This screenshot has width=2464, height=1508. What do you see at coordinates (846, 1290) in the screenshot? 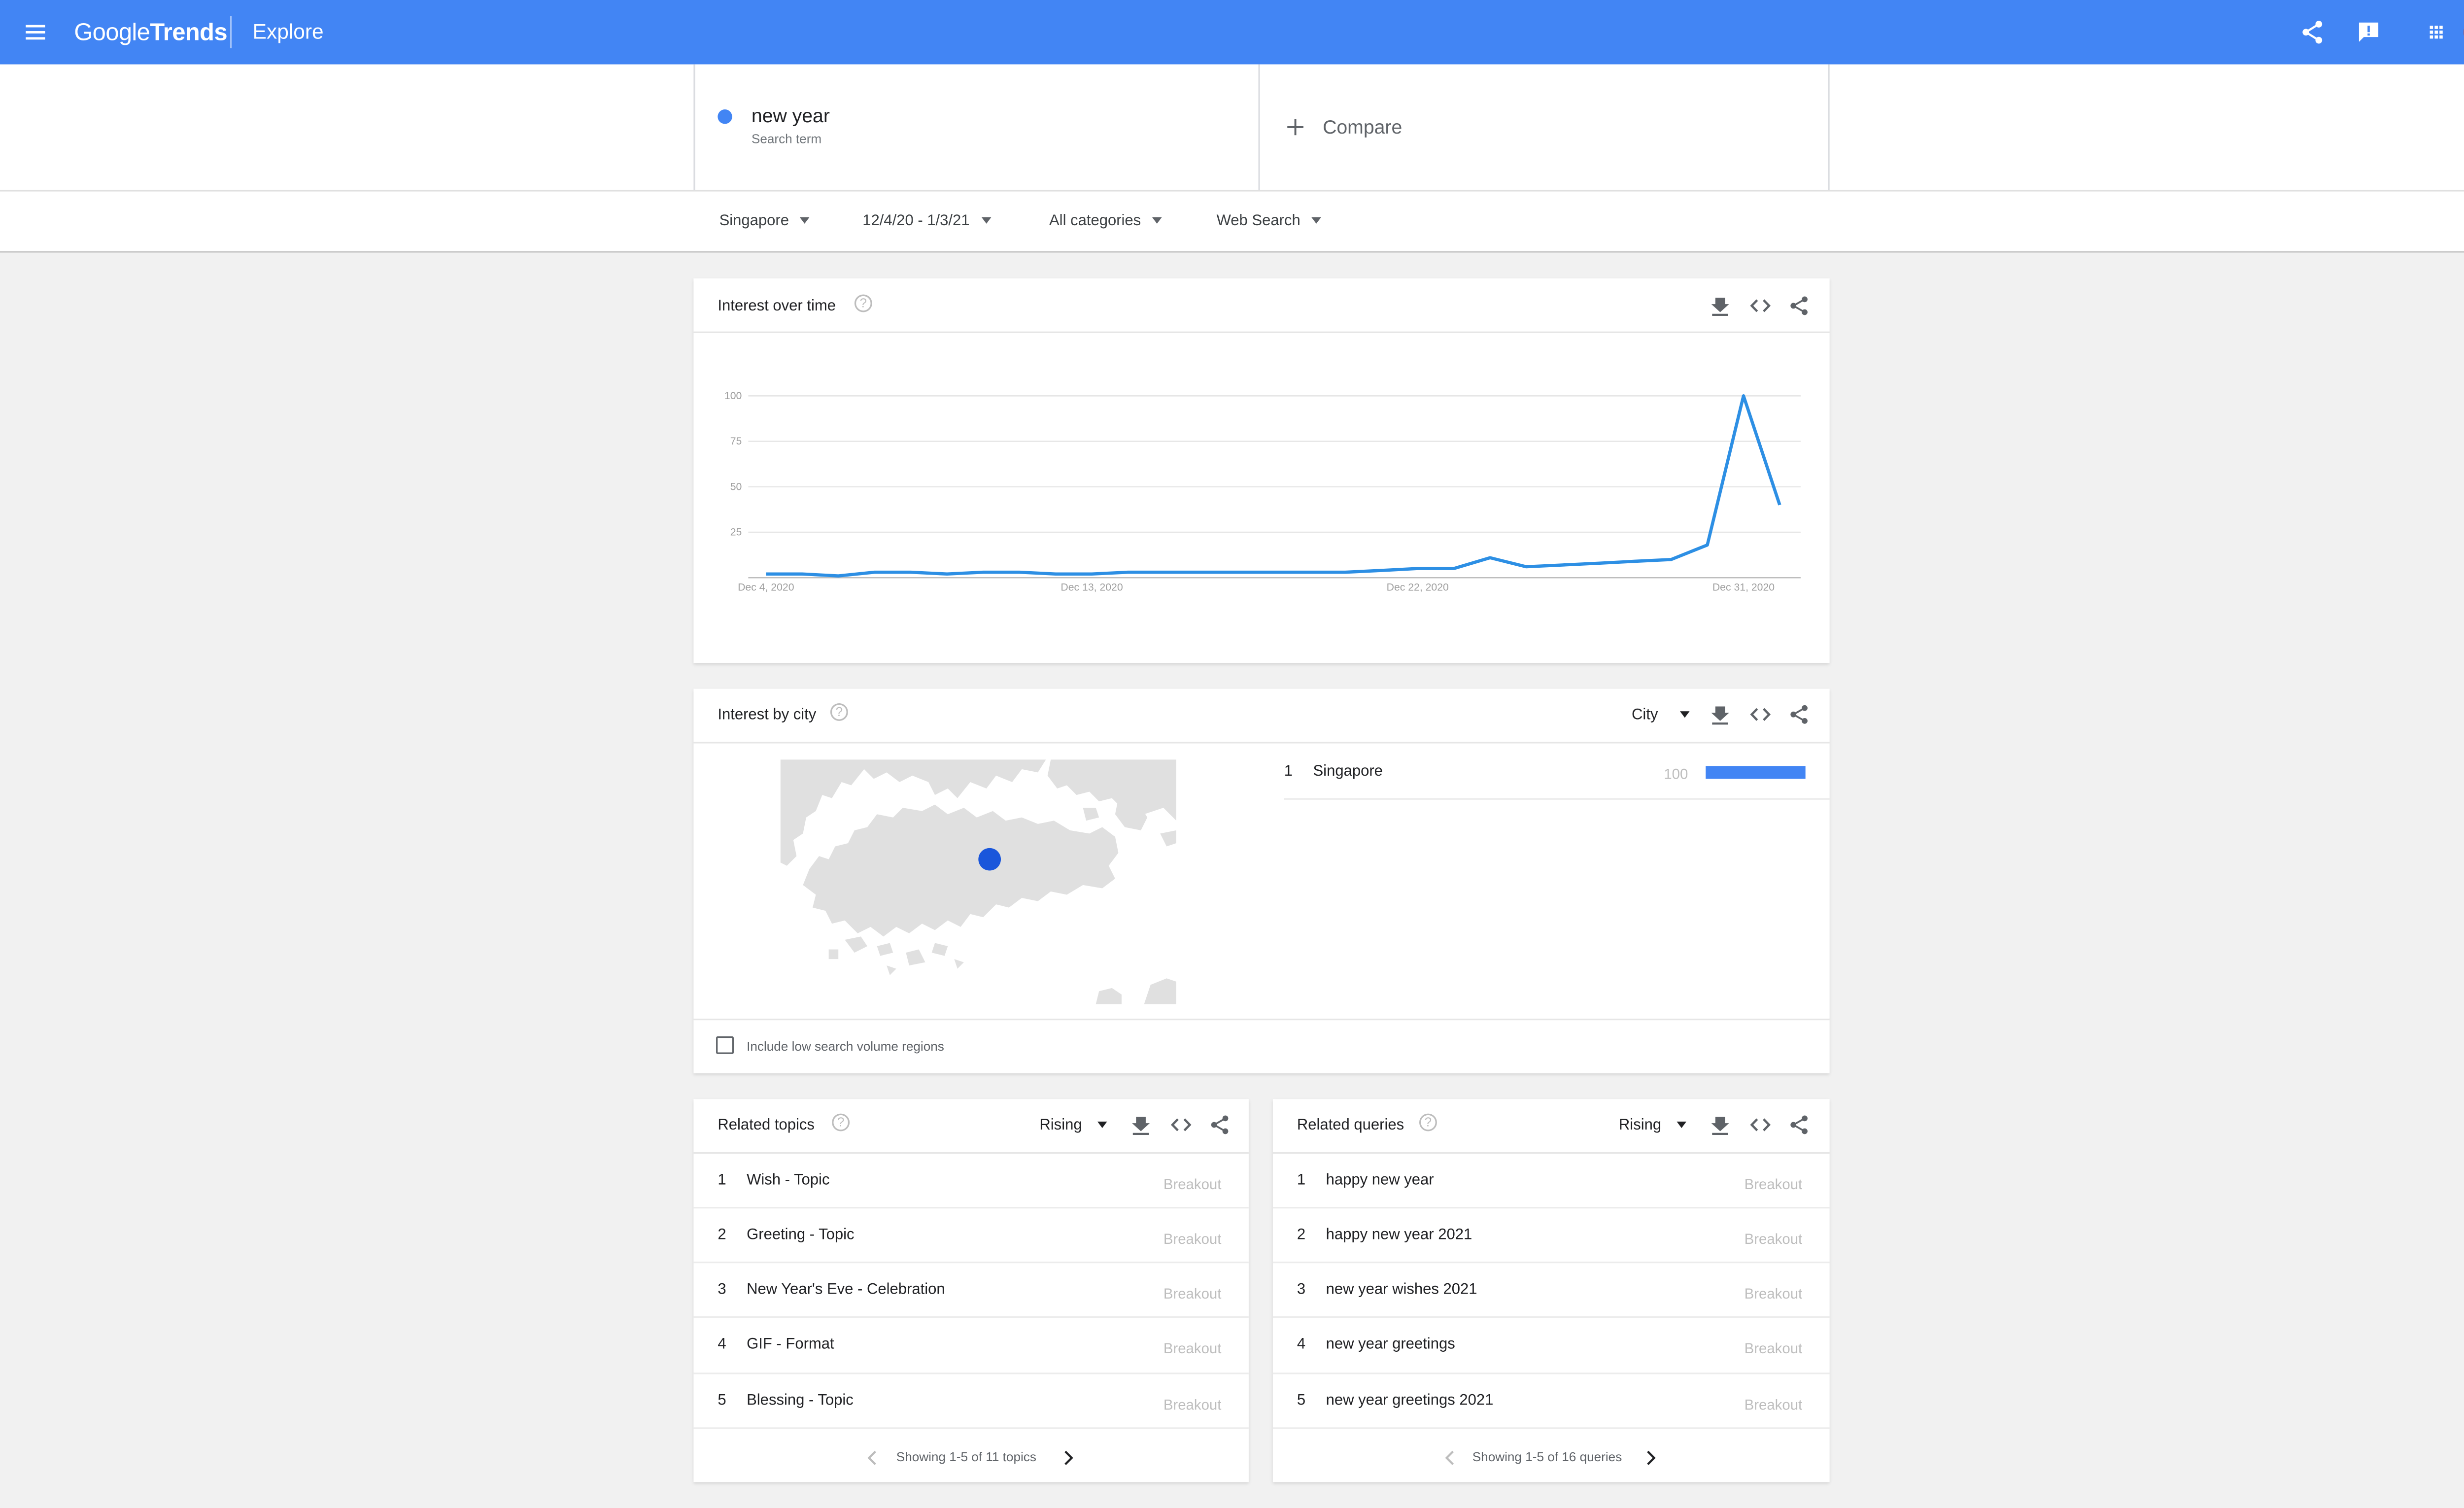
I see `row-text: New Year's Eve - Celebration` at bounding box center [846, 1290].